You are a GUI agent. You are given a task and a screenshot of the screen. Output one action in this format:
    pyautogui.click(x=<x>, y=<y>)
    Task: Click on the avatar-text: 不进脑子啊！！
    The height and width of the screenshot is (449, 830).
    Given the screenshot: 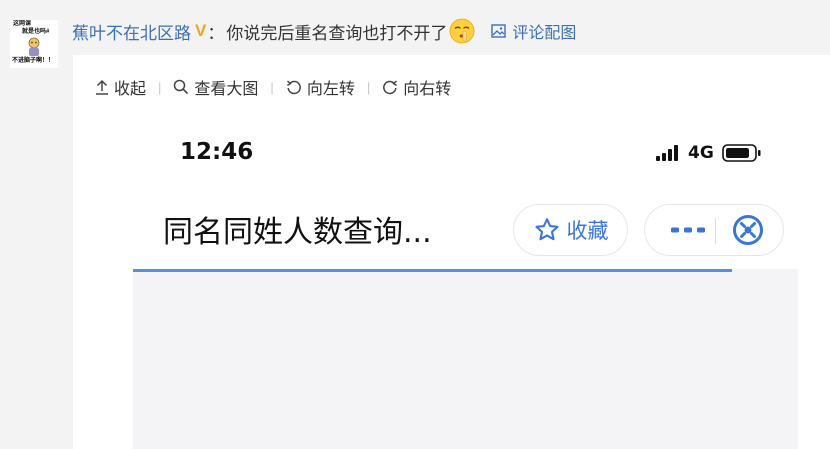 What is the action you would take?
    pyautogui.click(x=33, y=61)
    